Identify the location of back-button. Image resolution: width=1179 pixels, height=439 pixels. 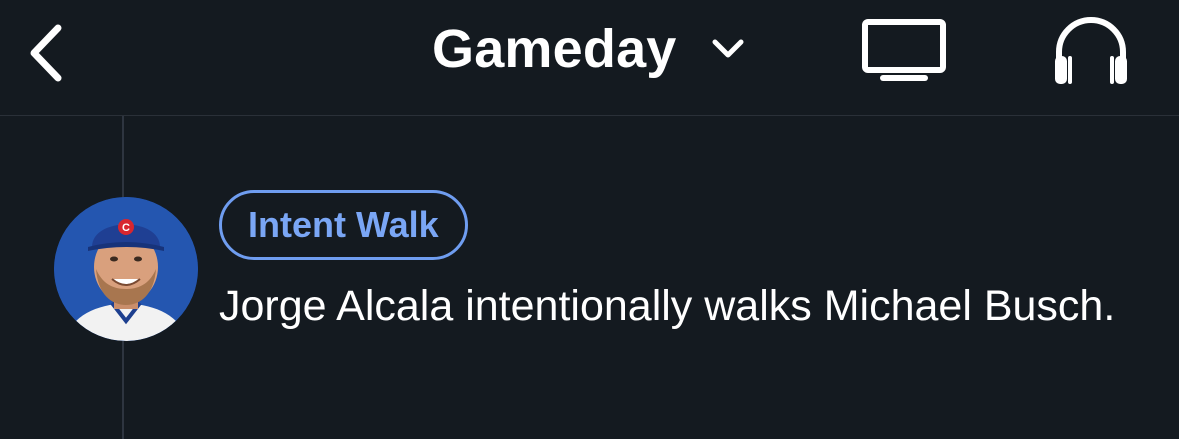
(46, 53).